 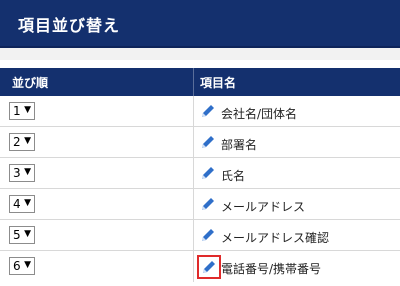 I want to click on table-row: 1 ▼ 会社名/団体名, so click(x=200, y=111).